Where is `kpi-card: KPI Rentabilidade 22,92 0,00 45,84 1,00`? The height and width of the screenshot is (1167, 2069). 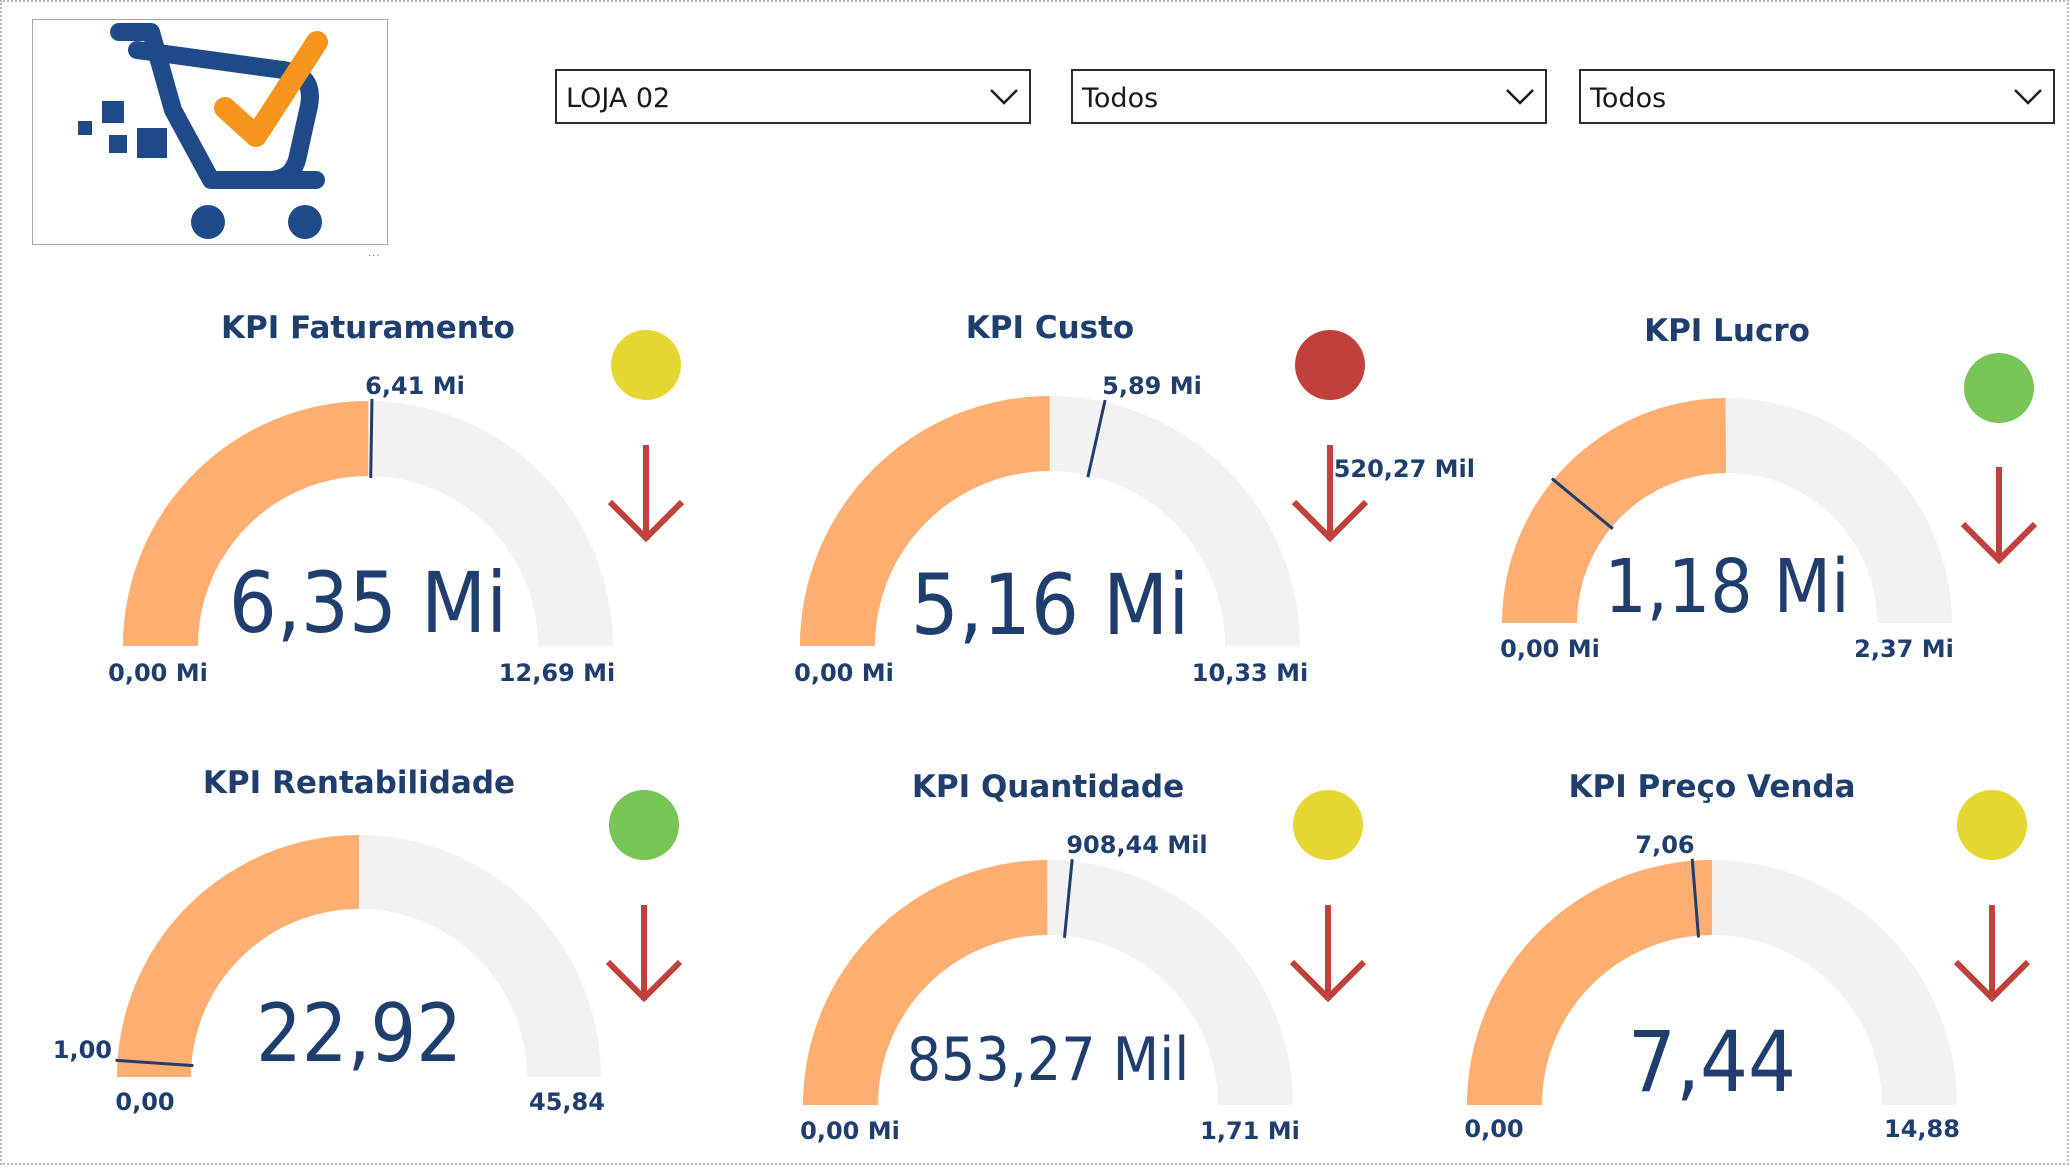
kpi-card: KPI Rentabilidade 22,92 0,00 45,84 1,00 is located at coordinates (368, 940).